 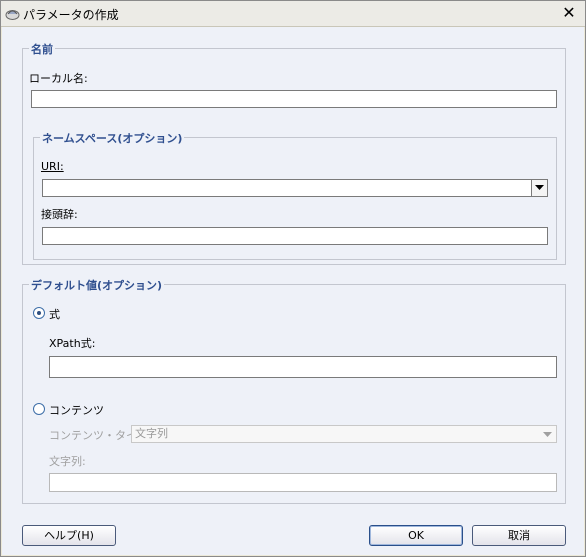 What do you see at coordinates (293, 14) in the screenshot?
I see `title-bar: パラメータの作成 ✕` at bounding box center [293, 14].